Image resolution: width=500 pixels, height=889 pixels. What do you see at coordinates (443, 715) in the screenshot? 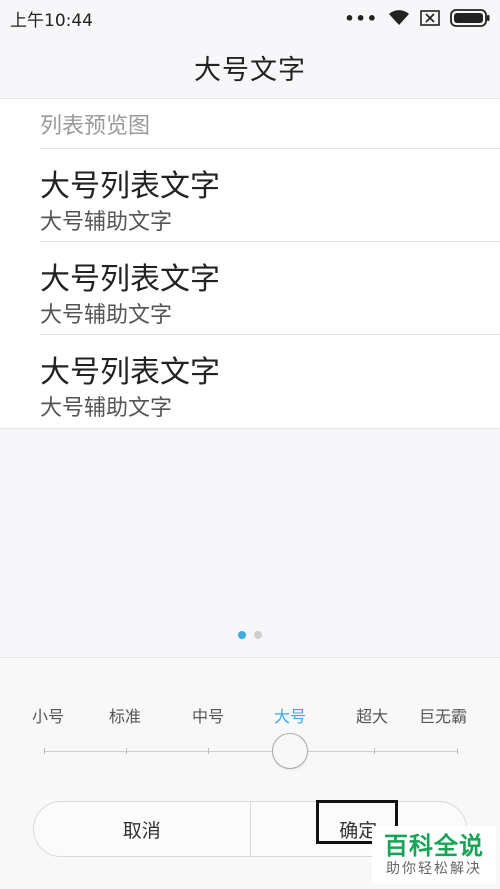
I see `size-option-huge: 巨无霸` at bounding box center [443, 715].